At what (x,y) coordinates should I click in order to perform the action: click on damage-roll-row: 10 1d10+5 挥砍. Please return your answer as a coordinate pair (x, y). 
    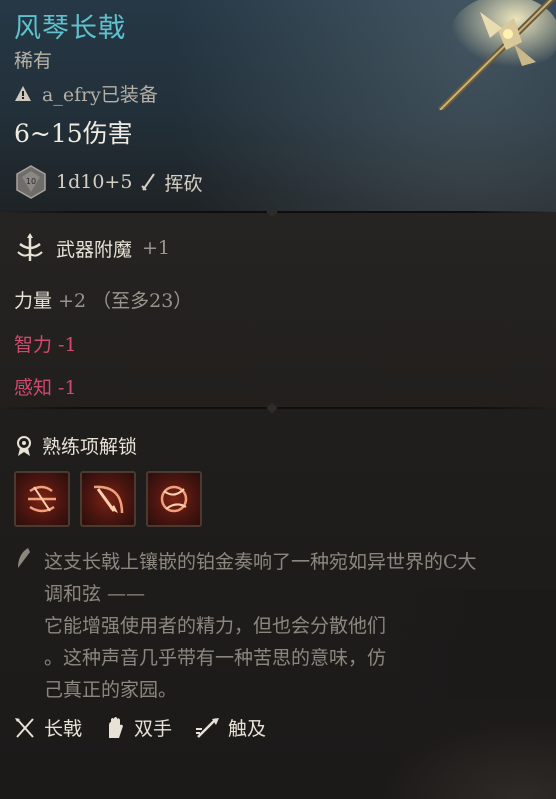
    Looking at the image, I should click on (108, 182).